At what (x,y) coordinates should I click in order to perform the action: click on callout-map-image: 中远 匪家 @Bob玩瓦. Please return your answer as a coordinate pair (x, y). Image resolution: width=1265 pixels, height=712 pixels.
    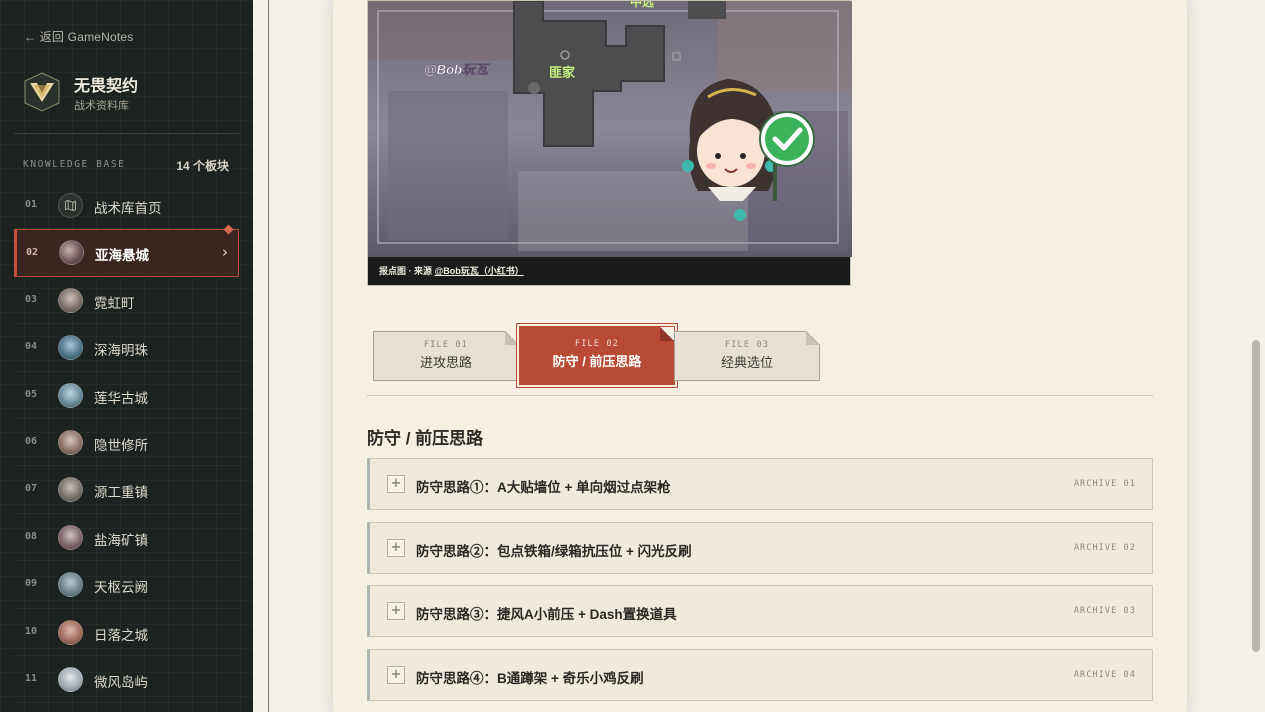
    Looking at the image, I should click on (610, 129).